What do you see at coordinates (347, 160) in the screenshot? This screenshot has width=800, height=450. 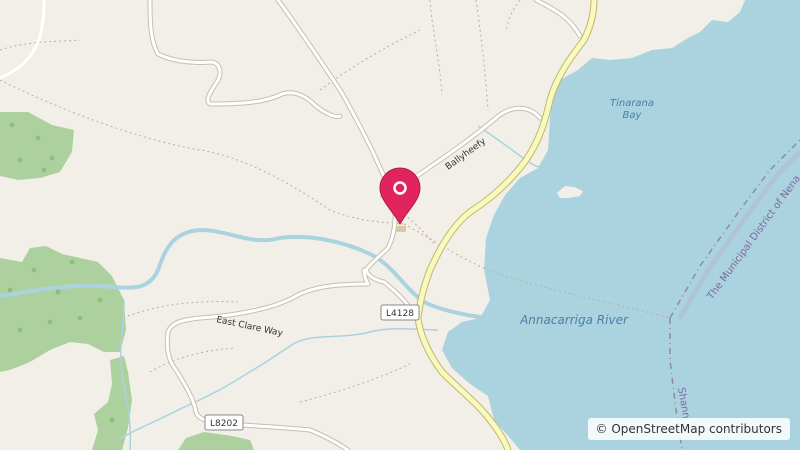 I see `road-main-north` at bounding box center [347, 160].